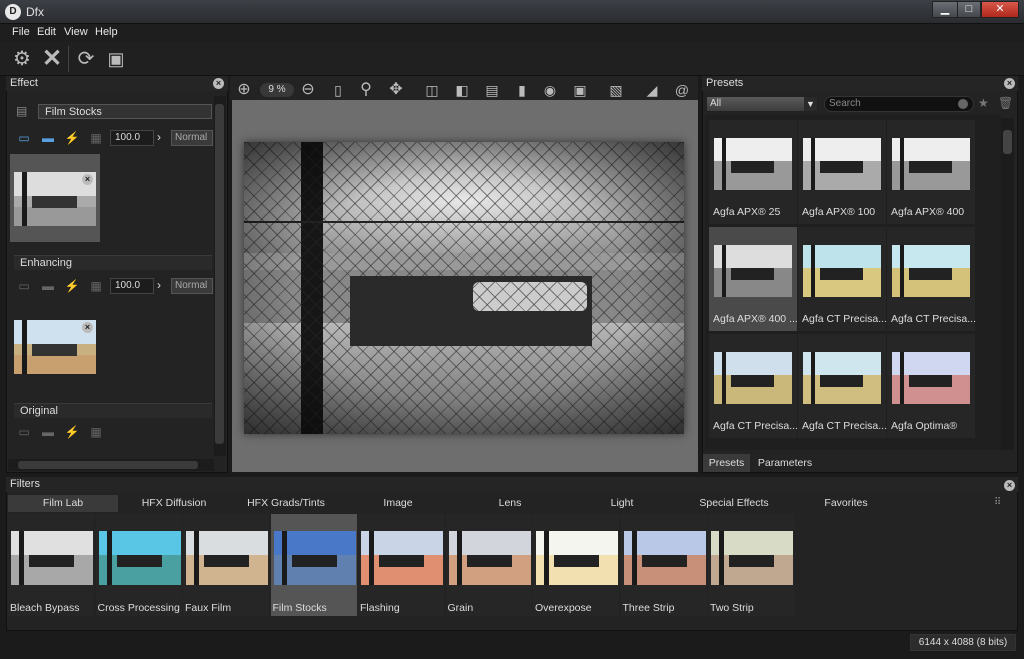 The height and width of the screenshot is (659, 1024). What do you see at coordinates (726, 463) in the screenshot?
I see `tab-presets: Presets` at bounding box center [726, 463].